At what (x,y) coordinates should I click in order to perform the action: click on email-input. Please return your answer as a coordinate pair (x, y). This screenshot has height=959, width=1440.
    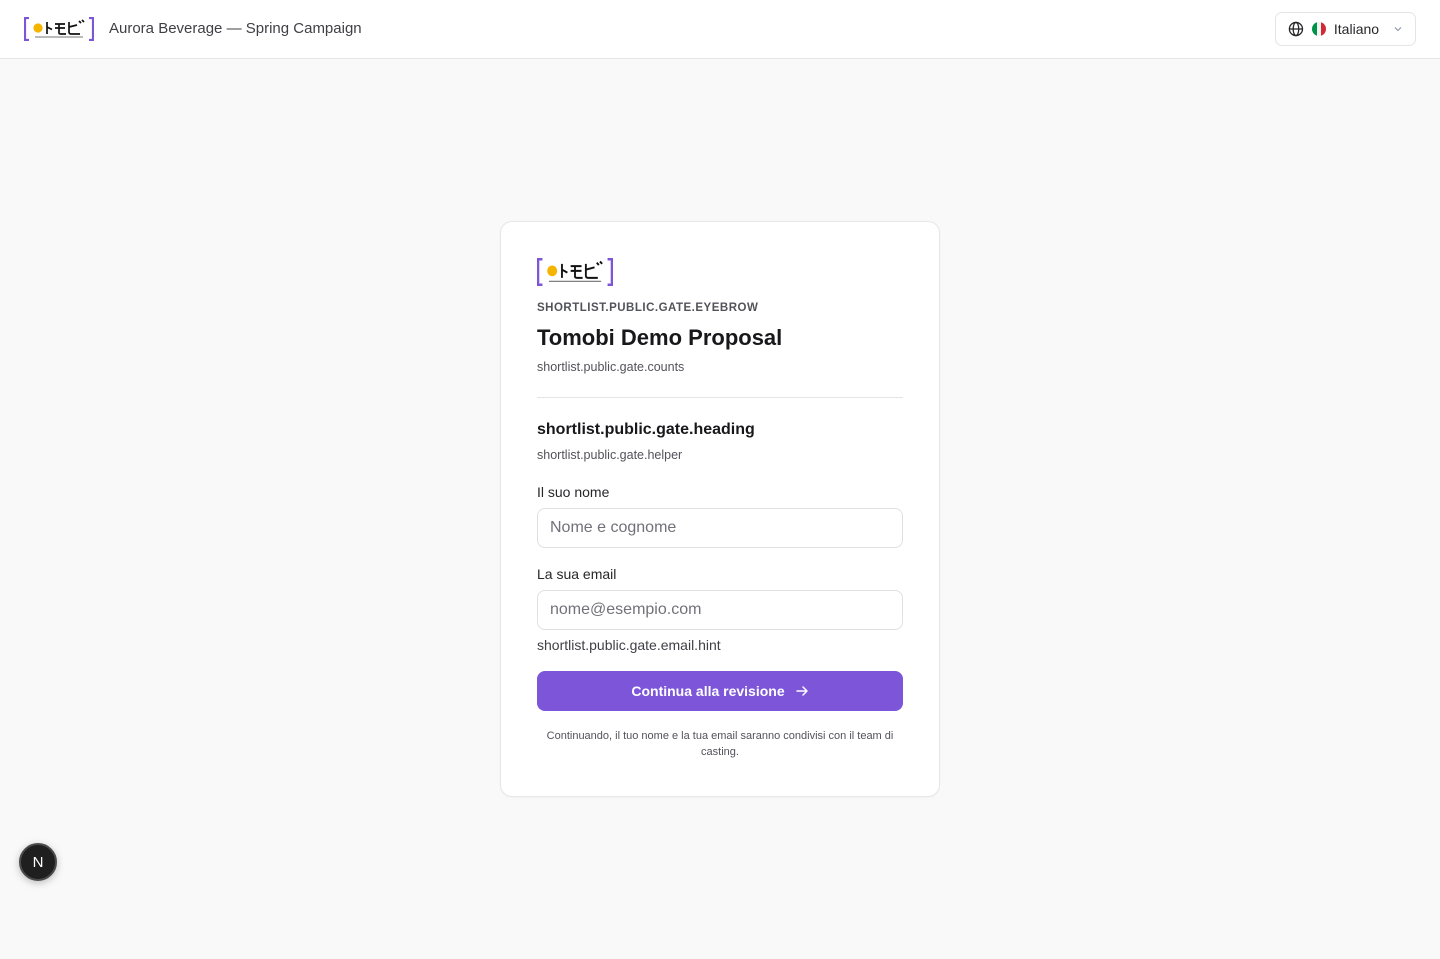
    Looking at the image, I should click on (720, 610).